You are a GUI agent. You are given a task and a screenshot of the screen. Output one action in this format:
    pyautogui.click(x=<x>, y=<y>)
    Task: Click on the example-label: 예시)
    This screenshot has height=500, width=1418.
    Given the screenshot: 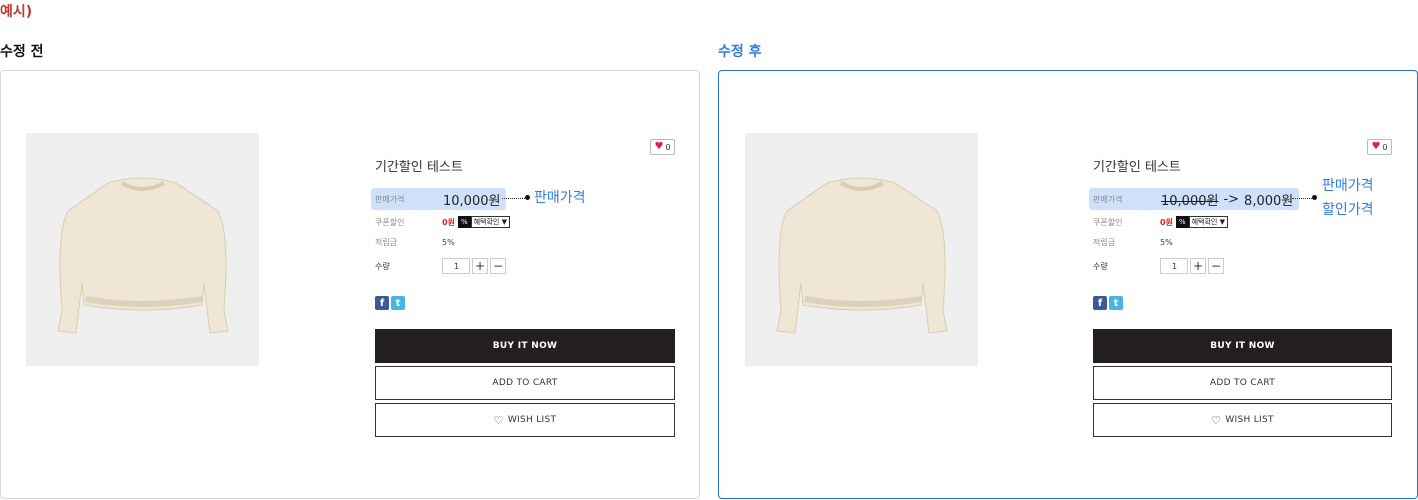 What is the action you would take?
    pyautogui.click(x=16, y=12)
    